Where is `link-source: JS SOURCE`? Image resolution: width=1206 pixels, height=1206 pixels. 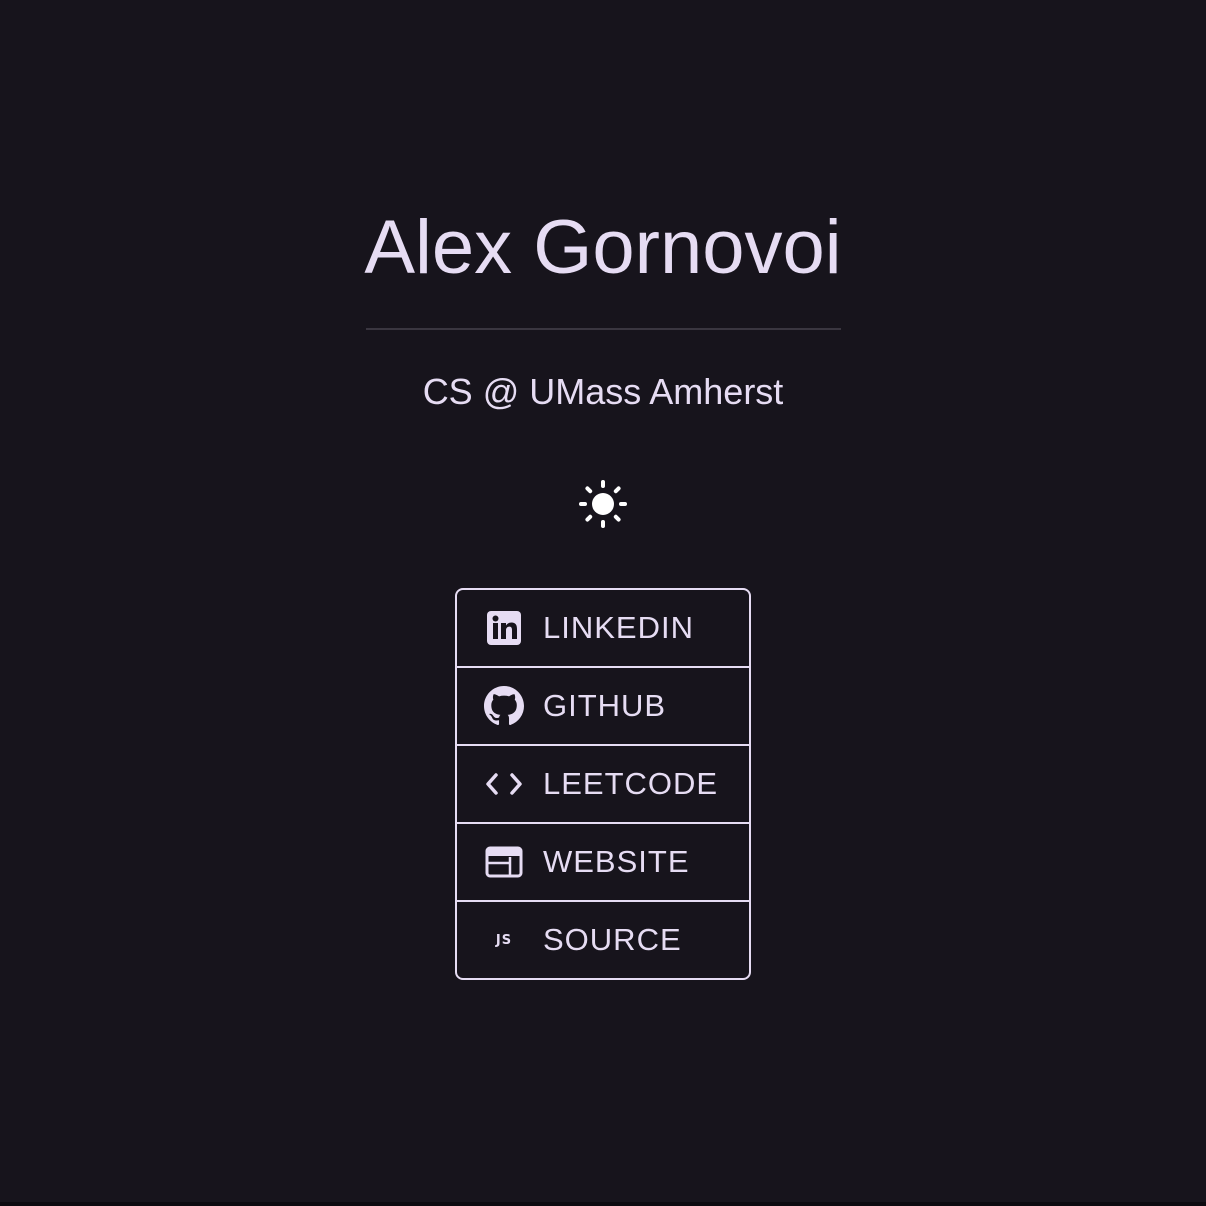
link-source: JS SOURCE is located at coordinates (603, 940).